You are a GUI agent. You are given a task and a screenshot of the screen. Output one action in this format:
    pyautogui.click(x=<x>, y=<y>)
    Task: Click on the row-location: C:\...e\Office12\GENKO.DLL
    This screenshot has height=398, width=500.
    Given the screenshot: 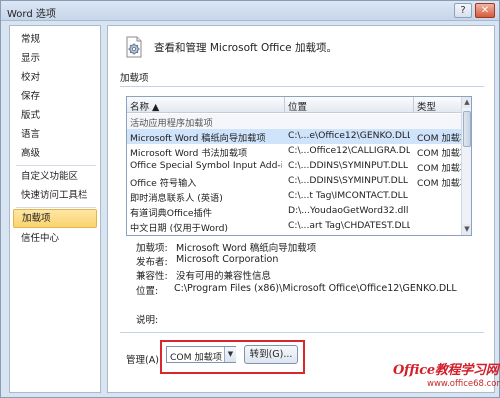 What is the action you would take?
    pyautogui.click(x=349, y=135)
    